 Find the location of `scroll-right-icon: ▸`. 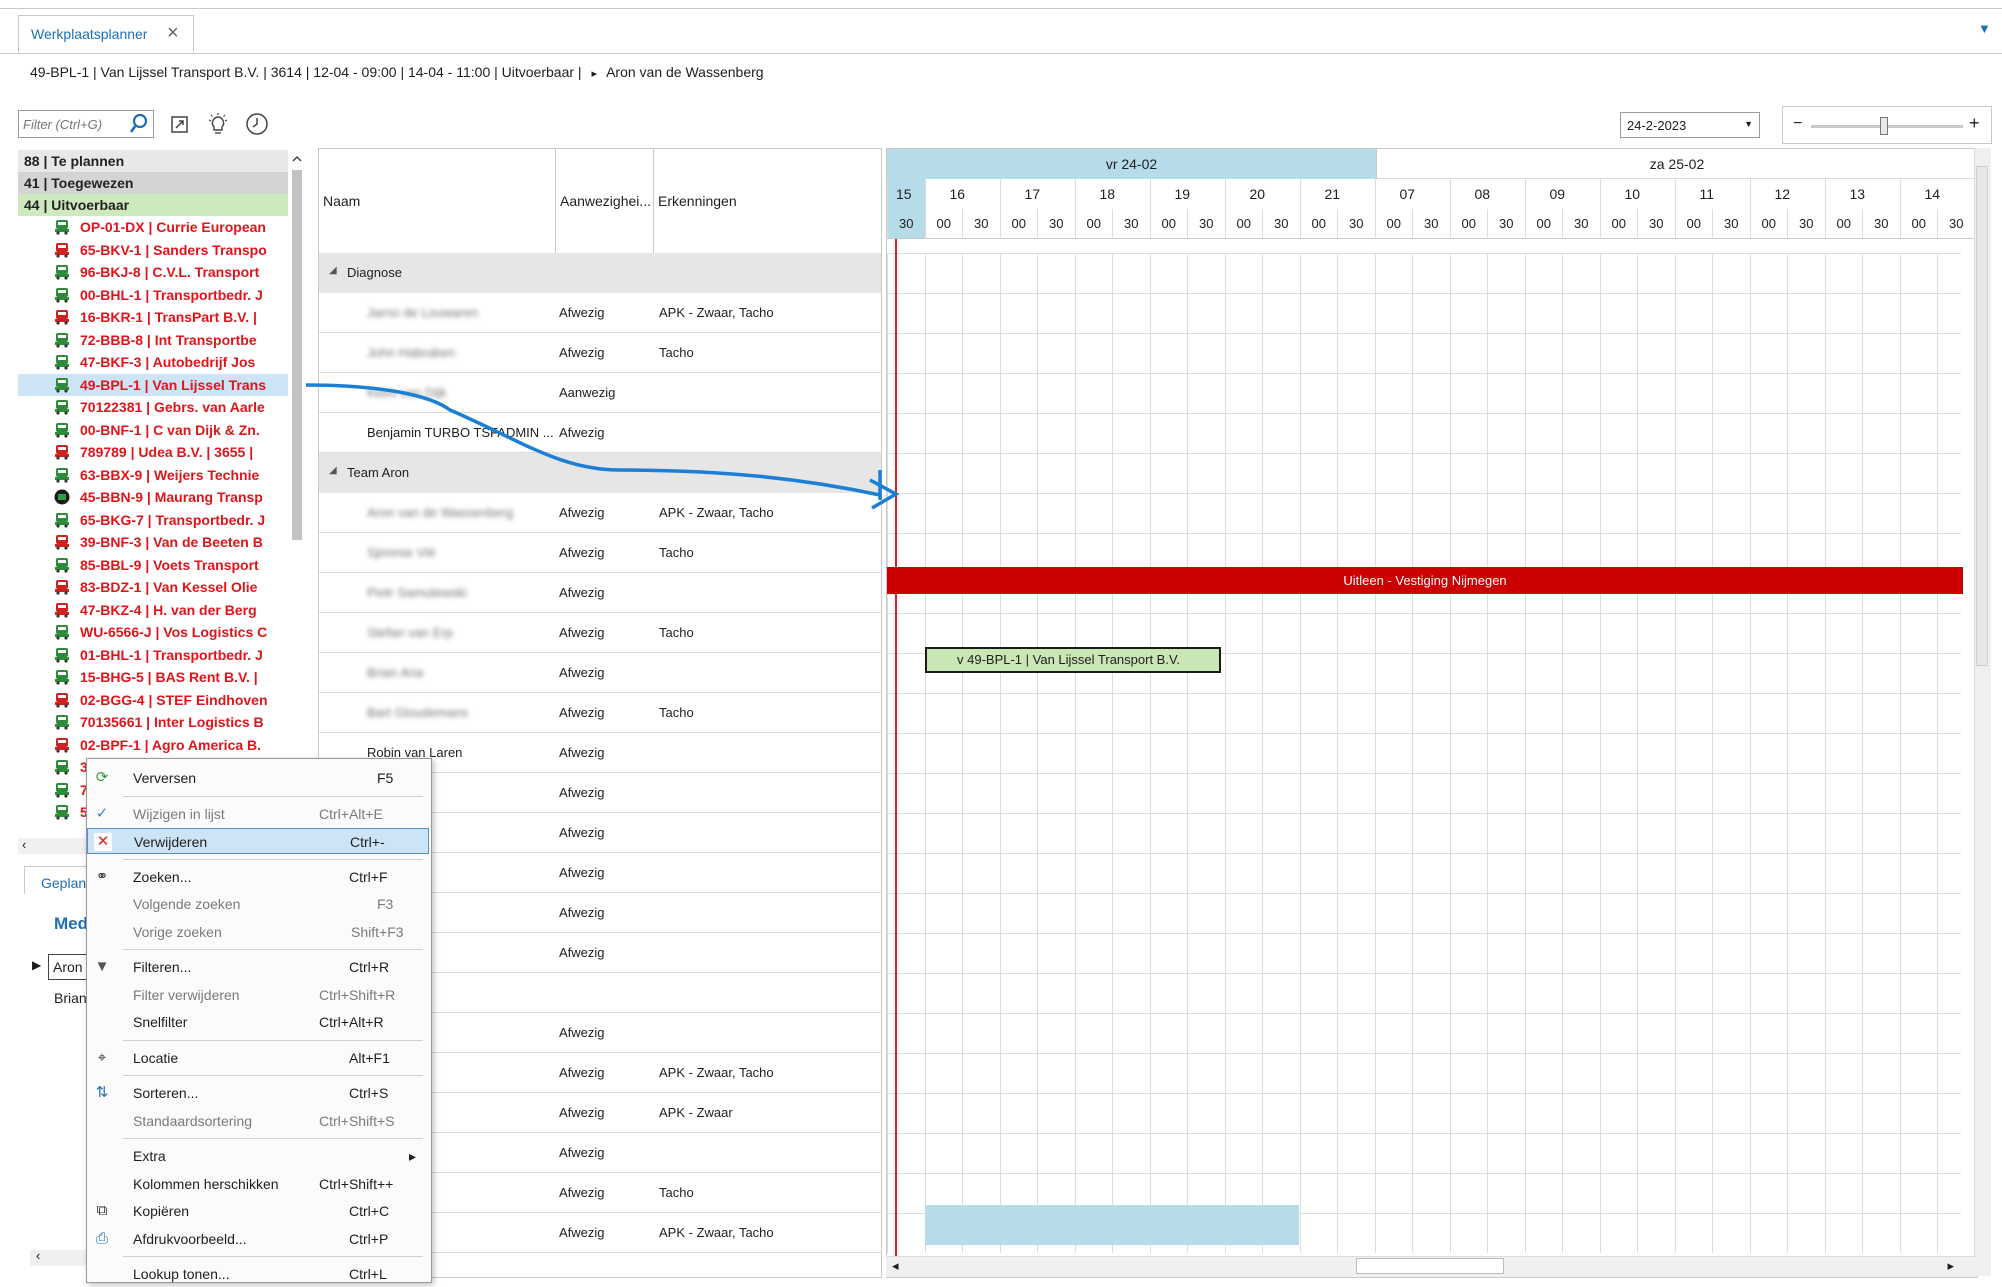

scroll-right-icon: ▸ is located at coordinates (1950, 1266).